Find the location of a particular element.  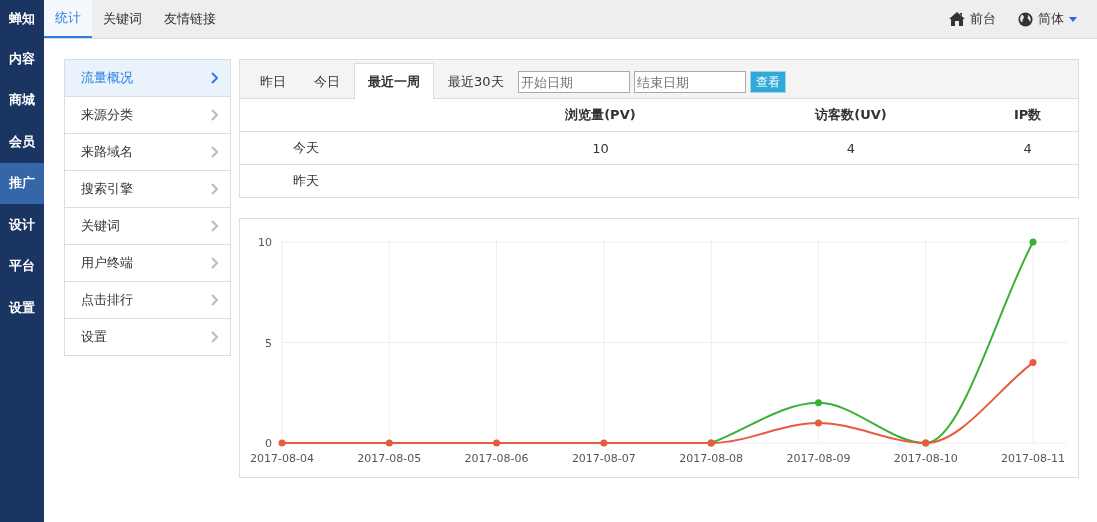

table-cell: 10 is located at coordinates (600, 148).